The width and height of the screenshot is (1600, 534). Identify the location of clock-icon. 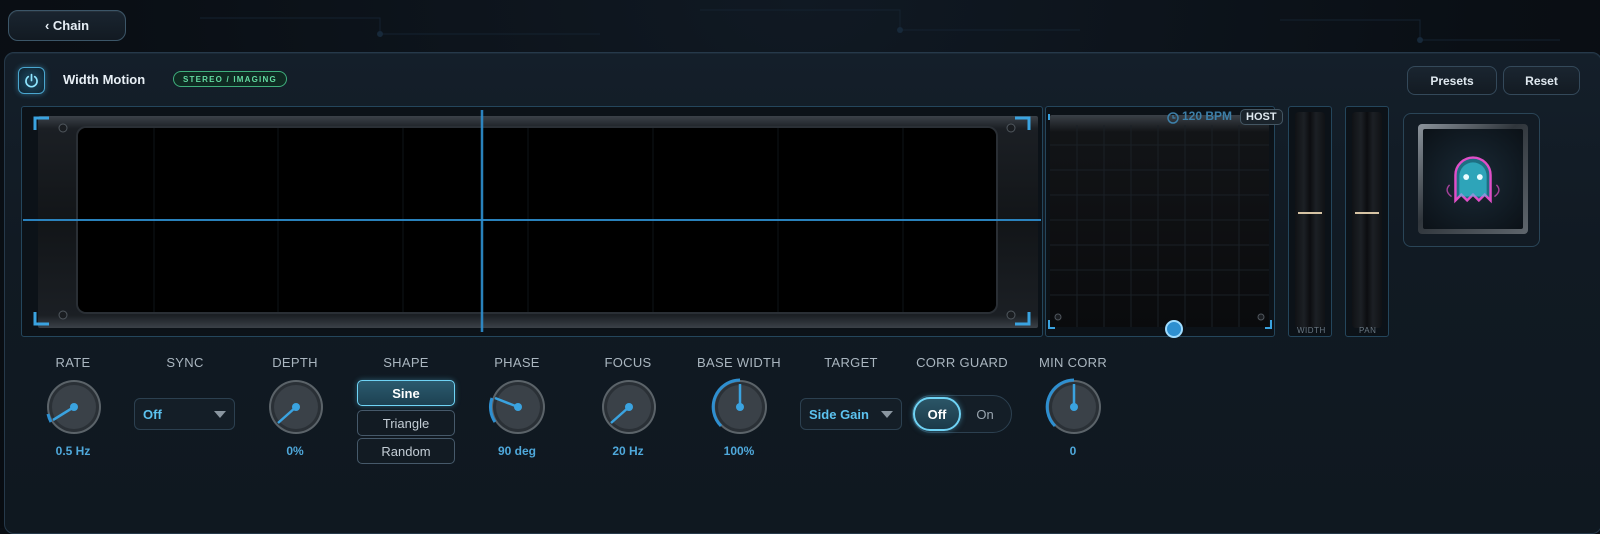
(1173, 118).